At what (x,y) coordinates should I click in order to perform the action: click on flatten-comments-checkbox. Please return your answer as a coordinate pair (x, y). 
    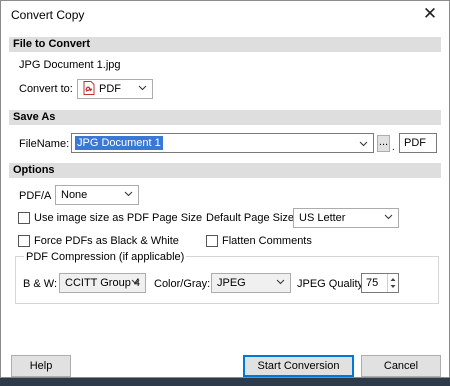
    Looking at the image, I should click on (212, 241).